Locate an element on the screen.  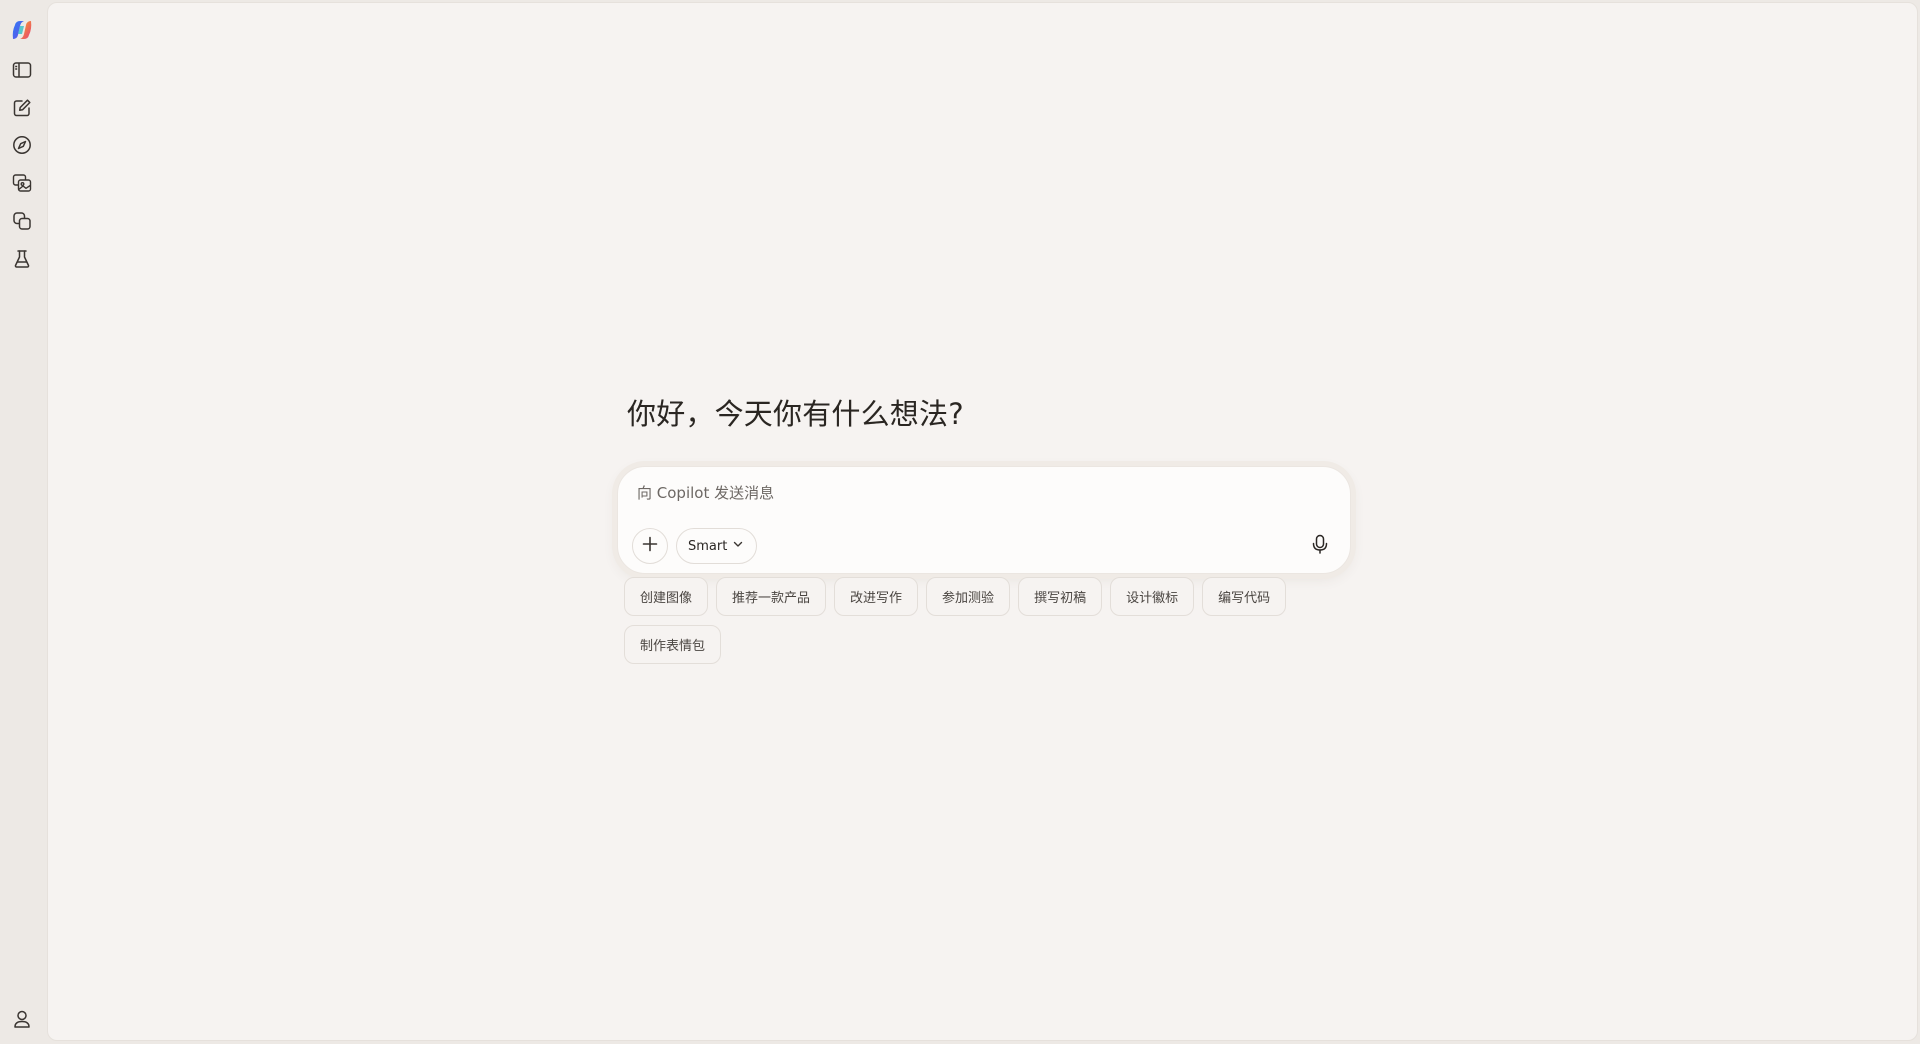
sidebar-toggle-icon is located at coordinates (22, 70).